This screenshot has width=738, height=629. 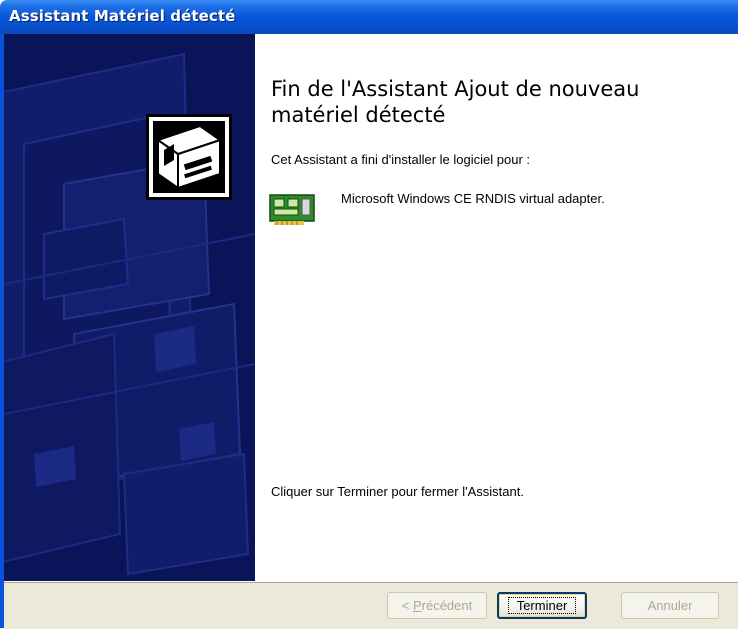 What do you see at coordinates (122, 16) in the screenshot?
I see `window-title: Assistant Matériel détecté` at bounding box center [122, 16].